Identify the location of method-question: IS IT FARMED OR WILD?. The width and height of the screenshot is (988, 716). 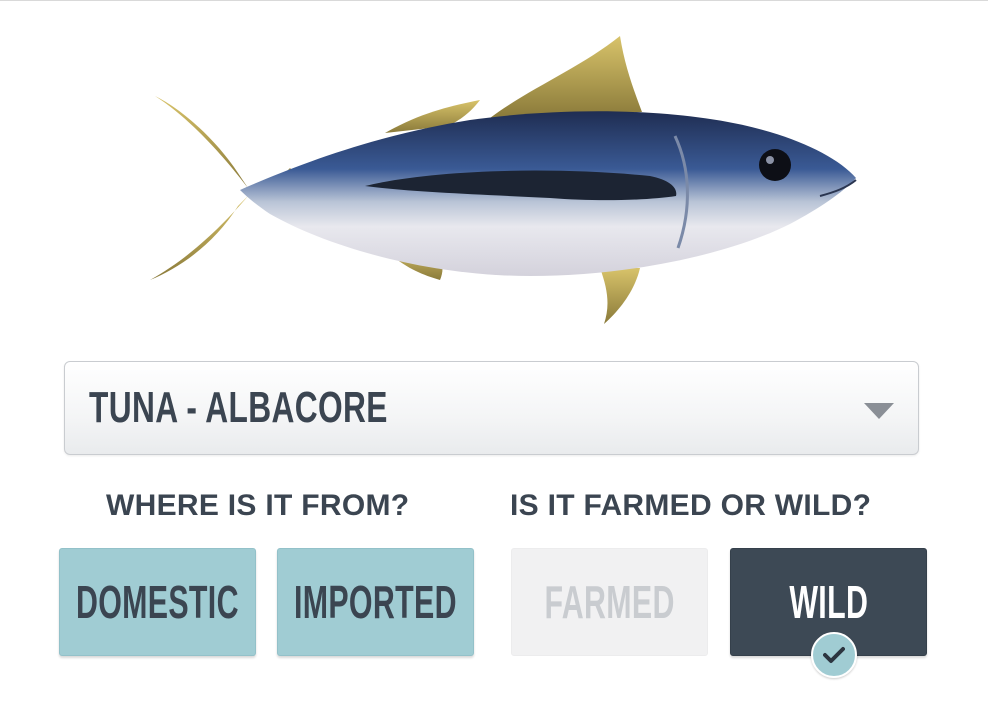
(691, 505).